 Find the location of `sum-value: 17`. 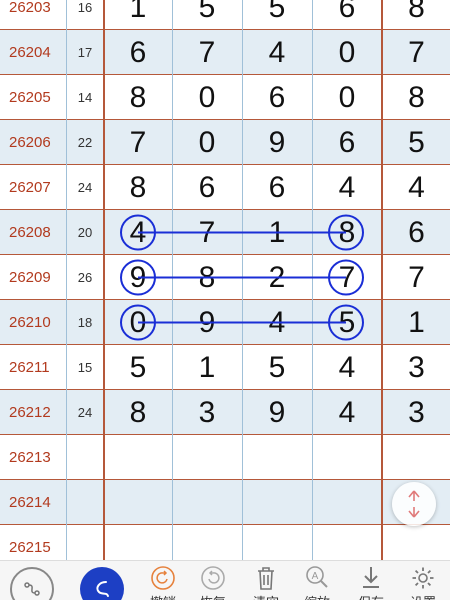

sum-value: 17 is located at coordinates (85, 52).